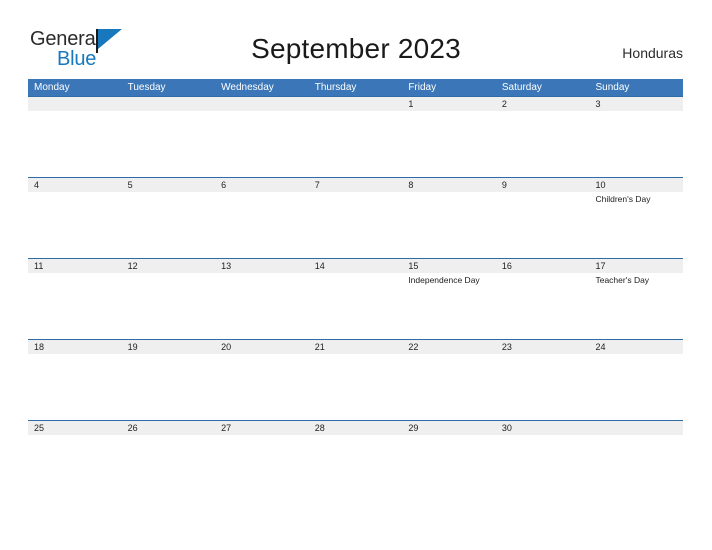  I want to click on event-label: Children's Day, so click(623, 199).